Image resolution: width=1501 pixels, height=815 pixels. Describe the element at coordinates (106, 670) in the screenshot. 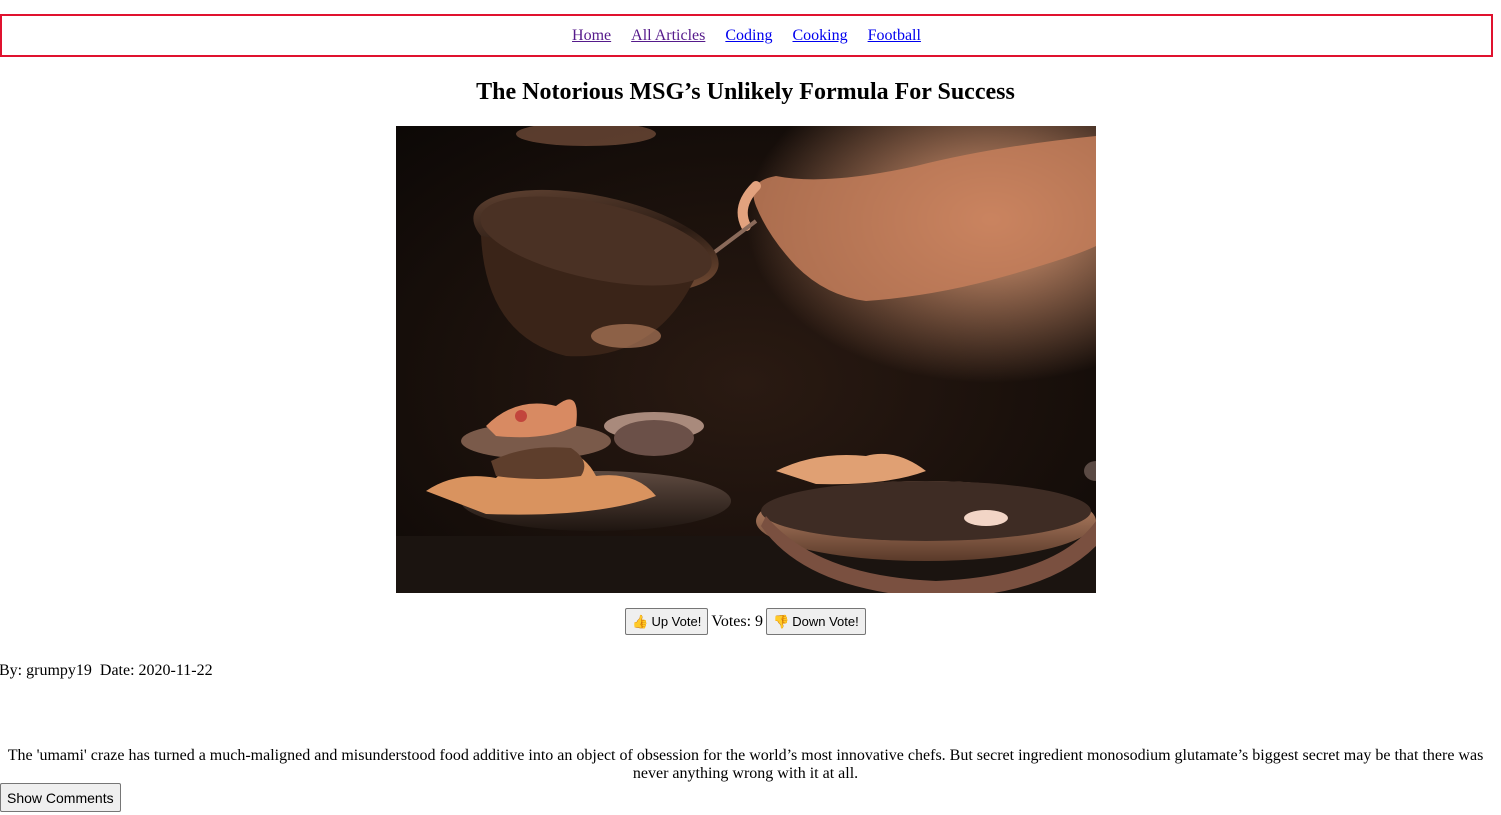

I see `article-byline: By: grumpy19 Date: 2020-11-22` at that location.